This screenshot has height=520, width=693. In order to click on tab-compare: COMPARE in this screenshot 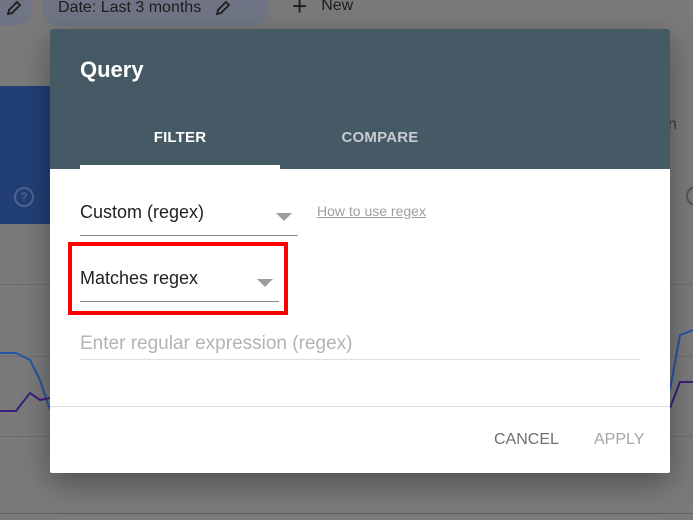, I will do `click(380, 137)`.